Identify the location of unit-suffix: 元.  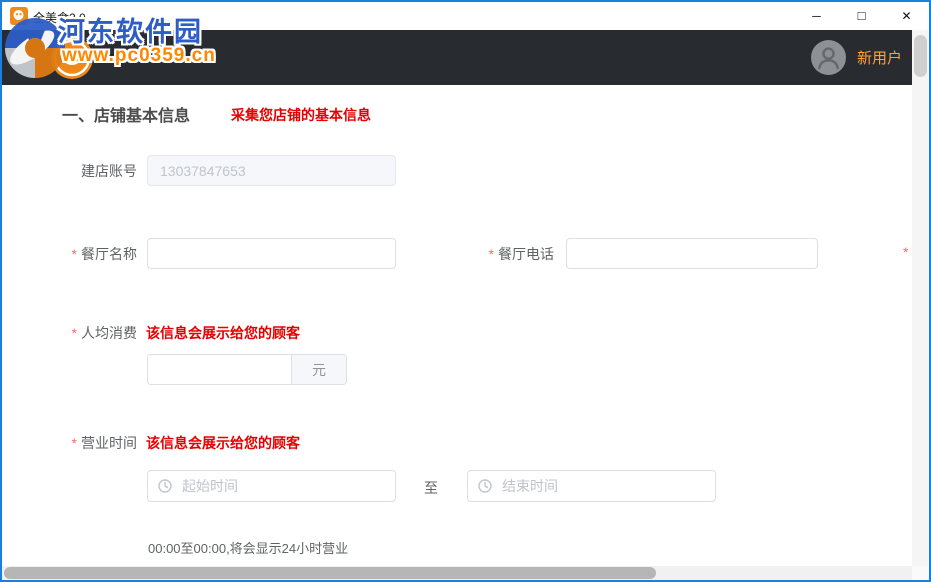
(318, 369).